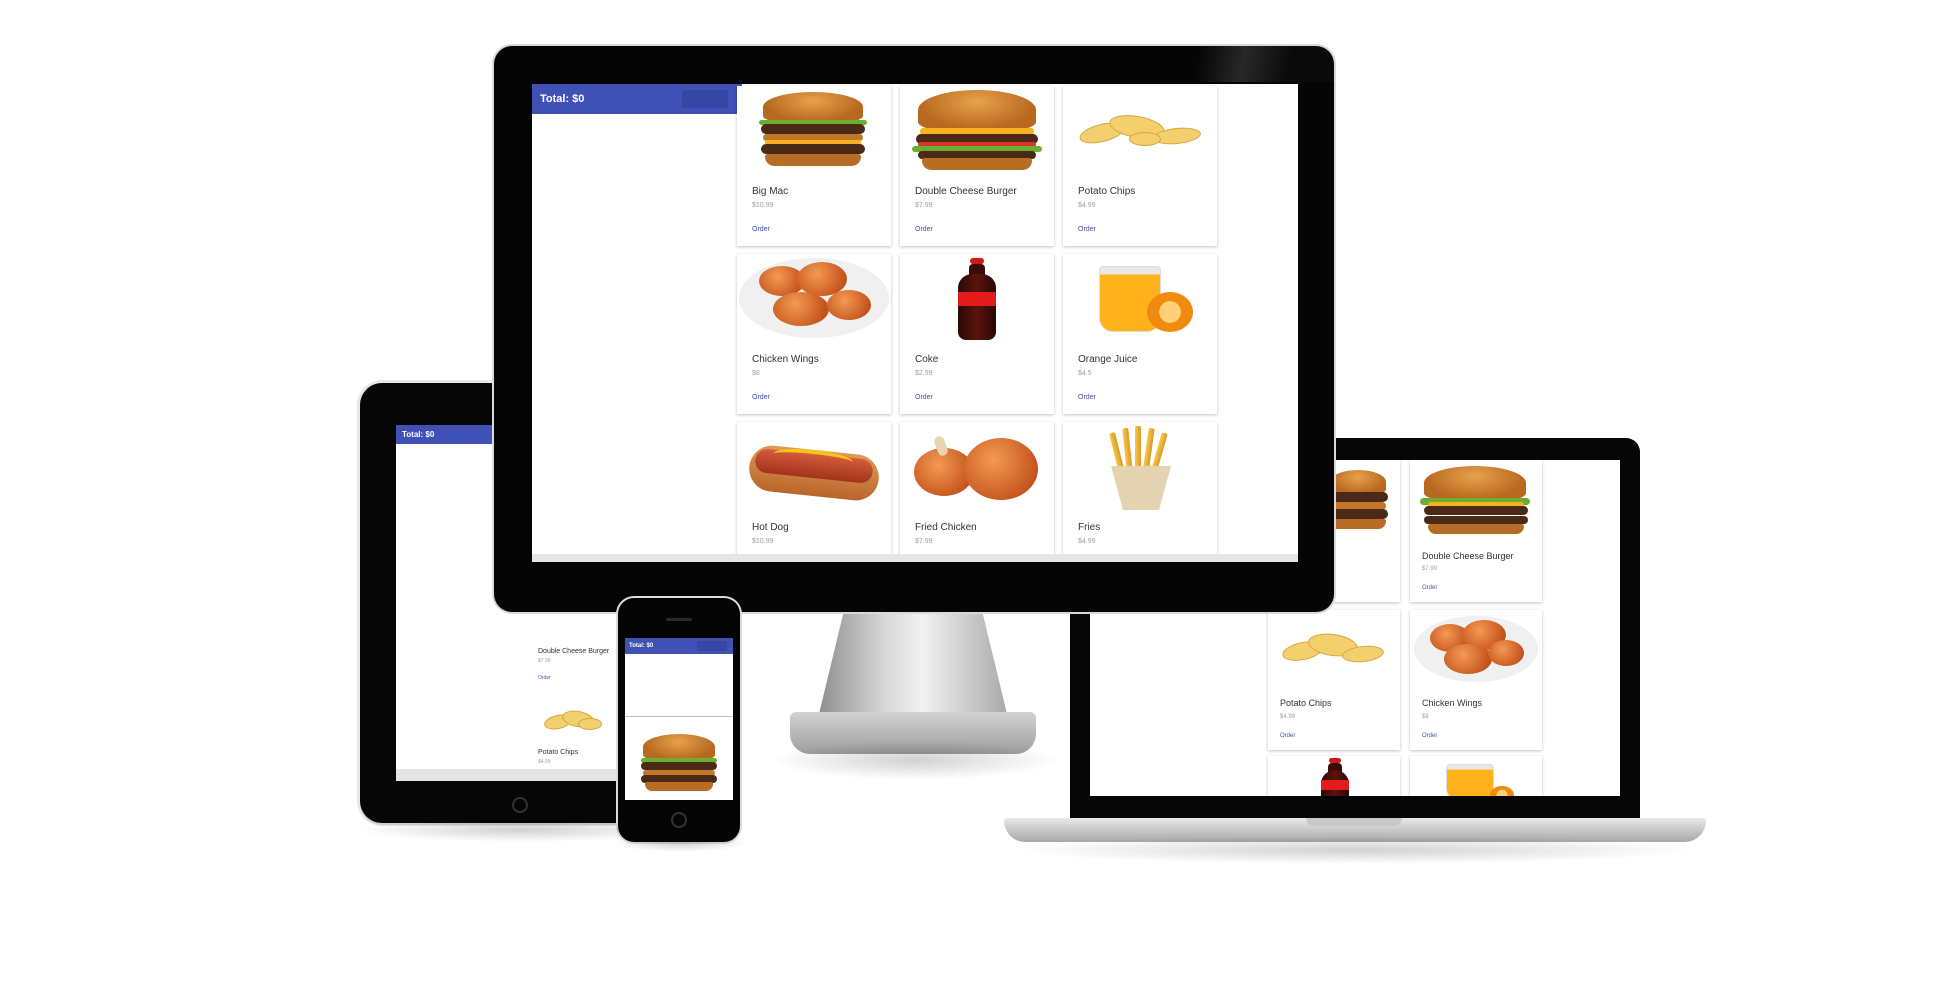 The image size is (1954, 990). What do you see at coordinates (418, 434) in the screenshot?
I see `tablet-total-label: Total: $0` at bounding box center [418, 434].